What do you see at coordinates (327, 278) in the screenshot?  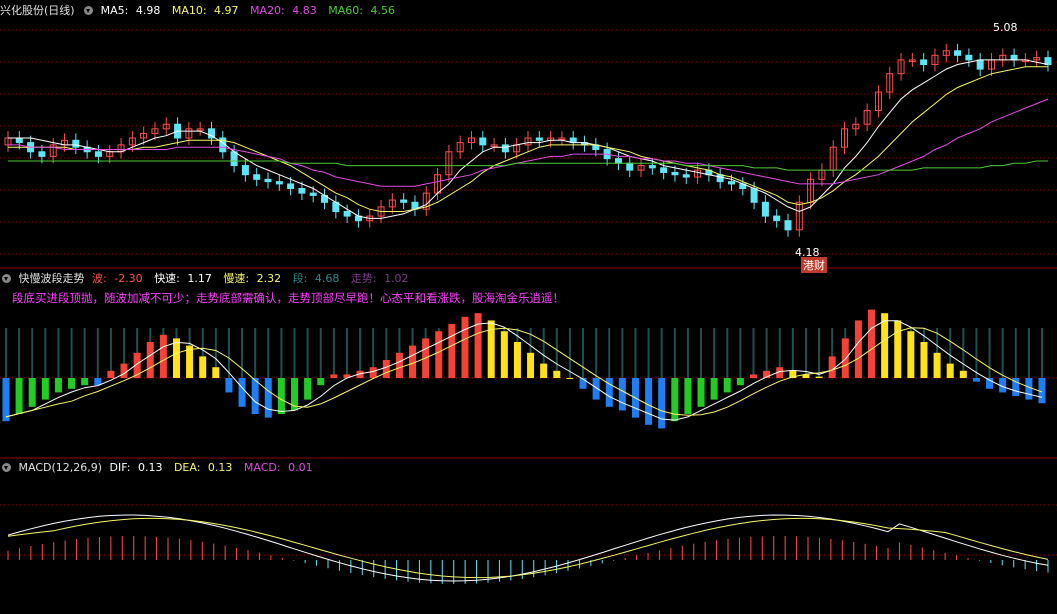 I see `segment-value: 4.68` at bounding box center [327, 278].